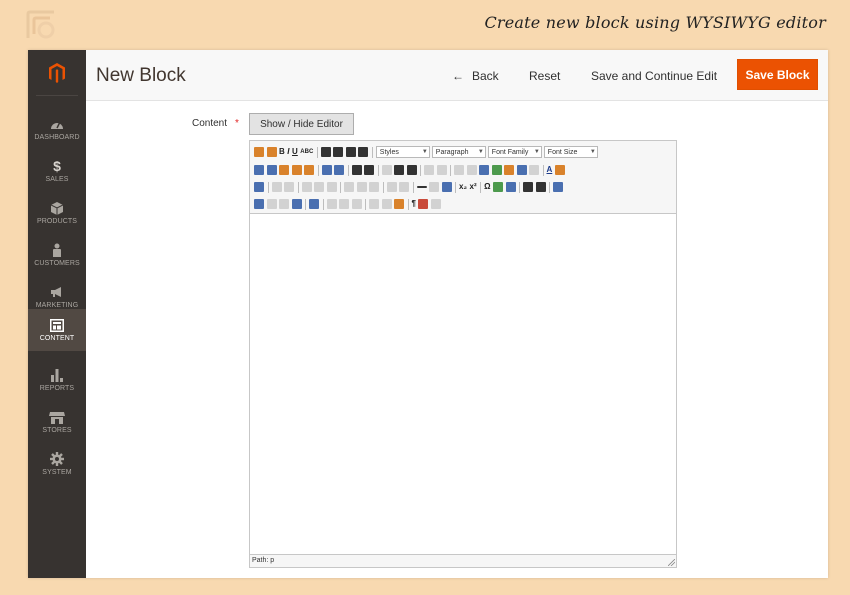 This screenshot has height=595, width=850. Describe the element at coordinates (414, 204) in the screenshot. I see `show-blocks-icon: ¶` at that location.